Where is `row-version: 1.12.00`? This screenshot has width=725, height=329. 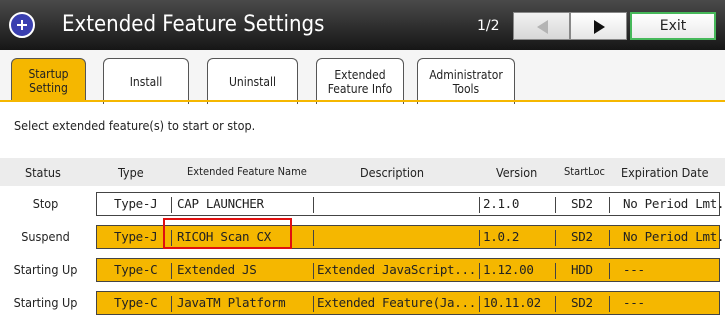 row-version: 1.12.00 is located at coordinates (508, 269).